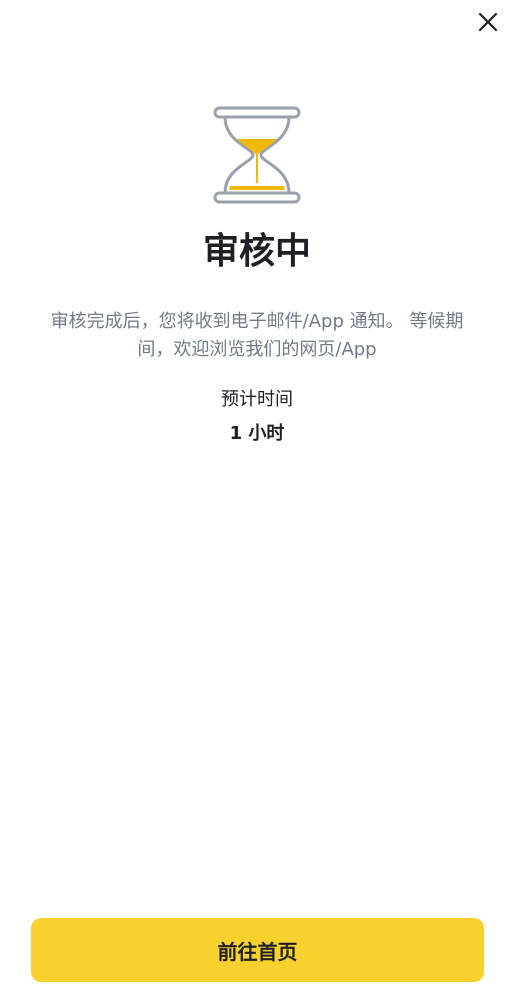 This screenshot has width=514, height=1004. What do you see at coordinates (256, 251) in the screenshot?
I see `page-title: 审核中` at bounding box center [256, 251].